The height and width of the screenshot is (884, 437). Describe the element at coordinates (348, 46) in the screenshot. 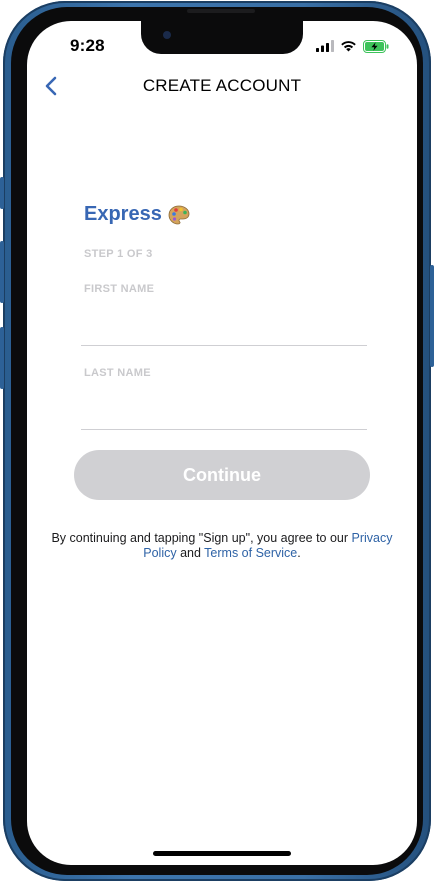

I see `wifi-icon` at that location.